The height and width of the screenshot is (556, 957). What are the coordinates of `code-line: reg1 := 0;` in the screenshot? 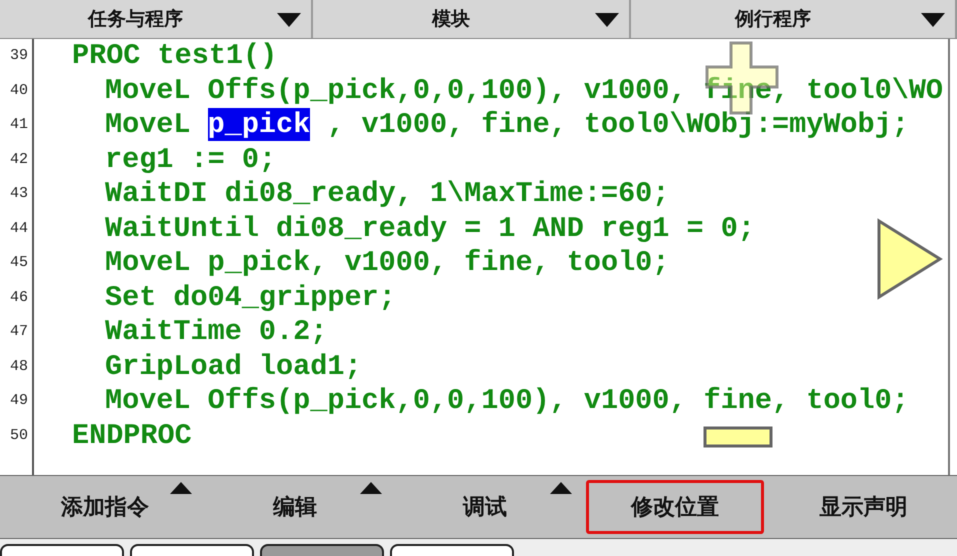 It's located at (190, 159).